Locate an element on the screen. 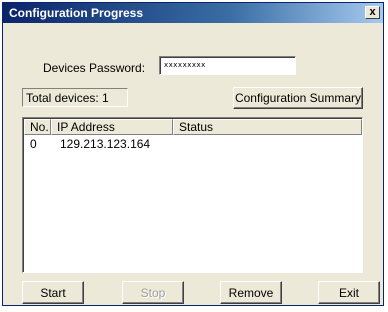  row-number: 0 is located at coordinates (33, 144).